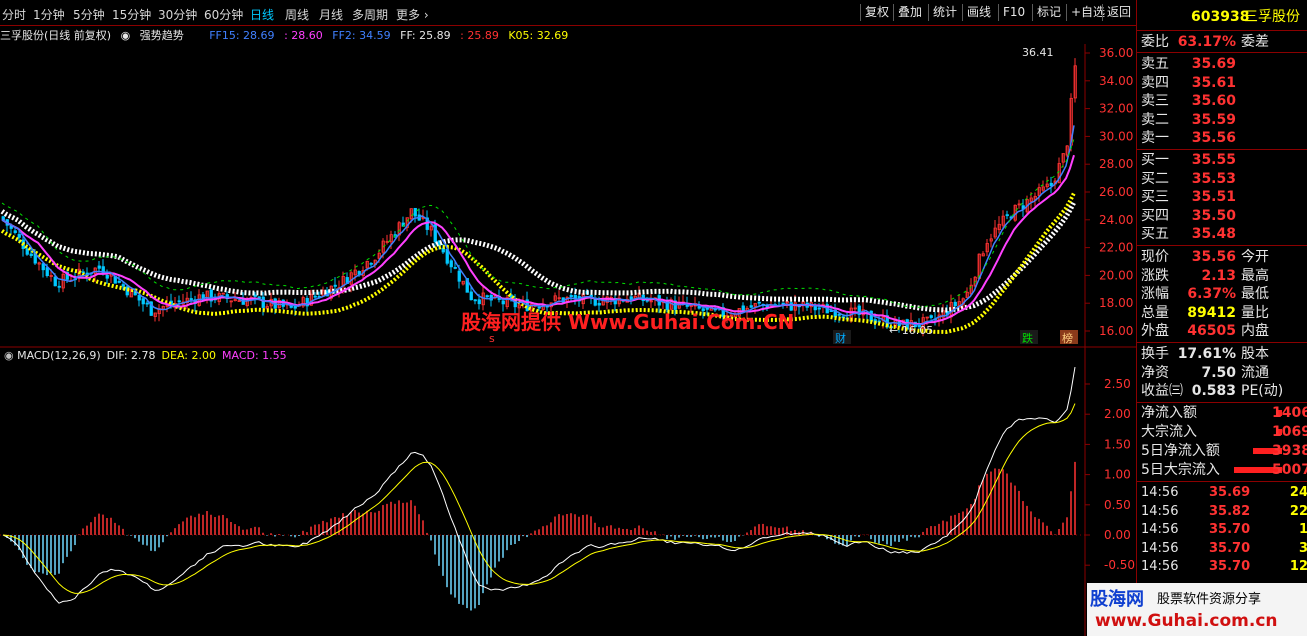 The image size is (1307, 636). I want to click on trade-price: 35.70, so click(1230, 566).